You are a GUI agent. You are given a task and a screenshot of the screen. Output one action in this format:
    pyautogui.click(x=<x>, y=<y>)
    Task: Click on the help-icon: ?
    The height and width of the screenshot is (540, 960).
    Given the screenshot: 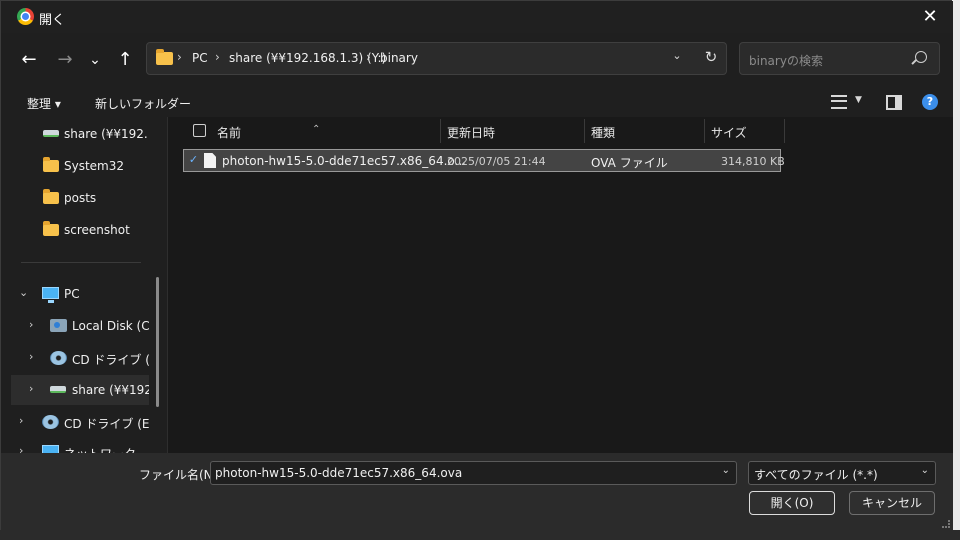 What is the action you would take?
    pyautogui.click(x=930, y=102)
    